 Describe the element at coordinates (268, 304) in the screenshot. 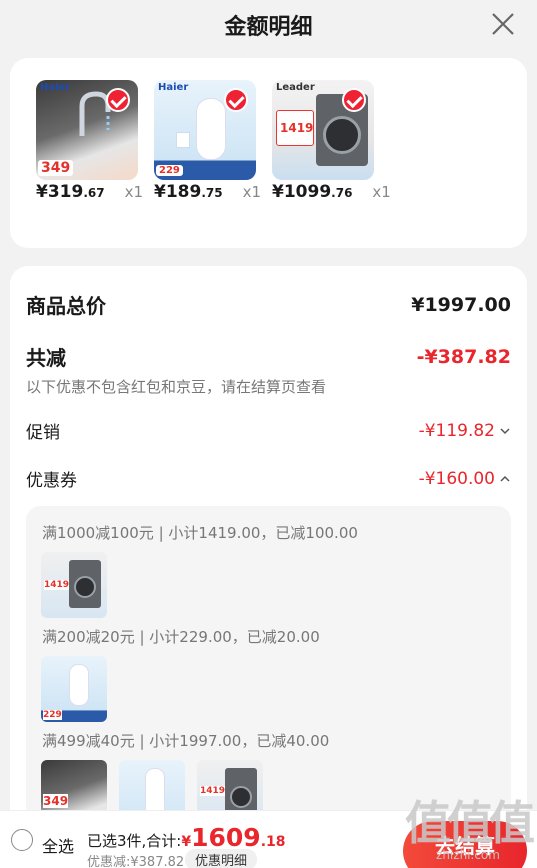

I see `total-row: 商品总价 ¥1997.00` at that location.